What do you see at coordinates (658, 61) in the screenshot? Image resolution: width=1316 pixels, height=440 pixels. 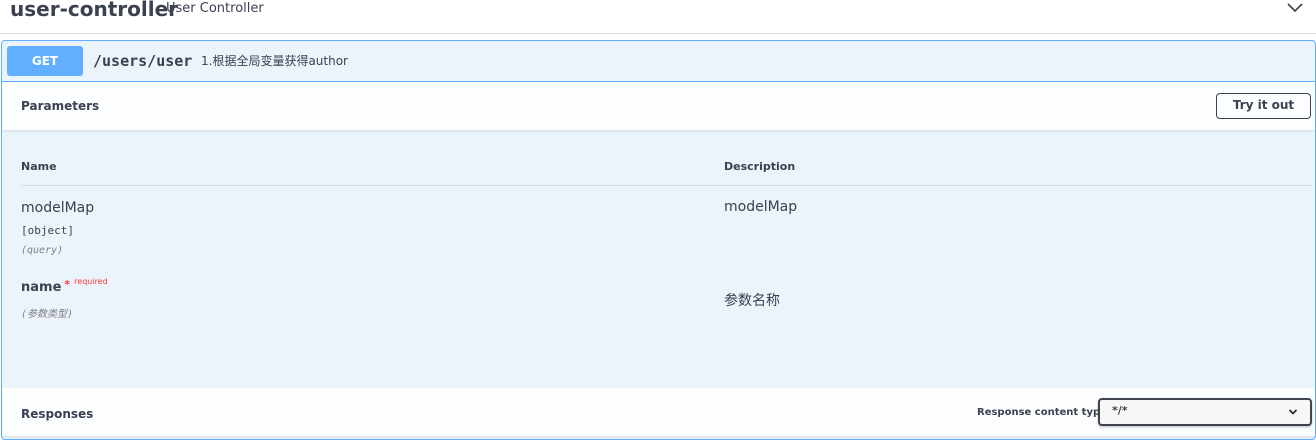 I see `operation-summary: GET /users/user 1.根据全局变量获得author` at bounding box center [658, 61].